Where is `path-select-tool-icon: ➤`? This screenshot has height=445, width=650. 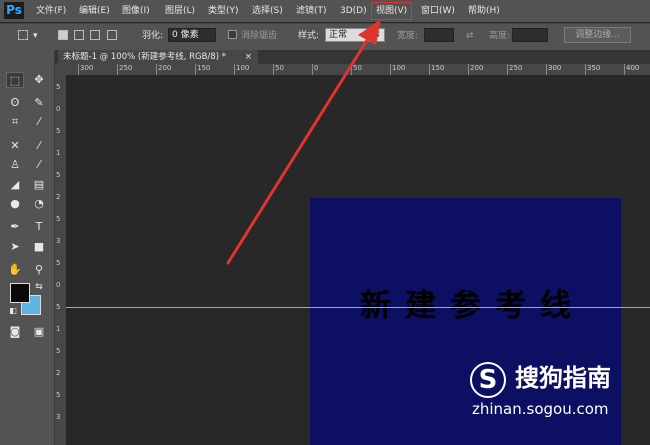 path-select-tool-icon: ➤ is located at coordinates (15, 247).